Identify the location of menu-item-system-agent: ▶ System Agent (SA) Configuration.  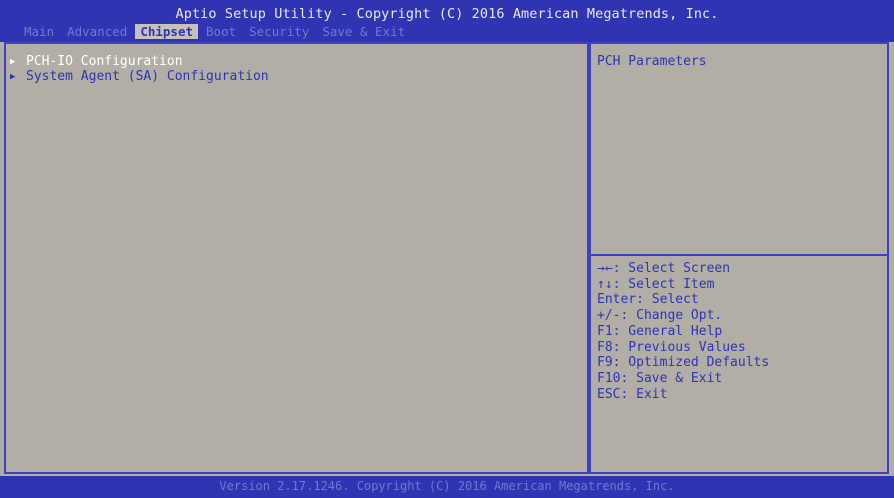
(139, 76).